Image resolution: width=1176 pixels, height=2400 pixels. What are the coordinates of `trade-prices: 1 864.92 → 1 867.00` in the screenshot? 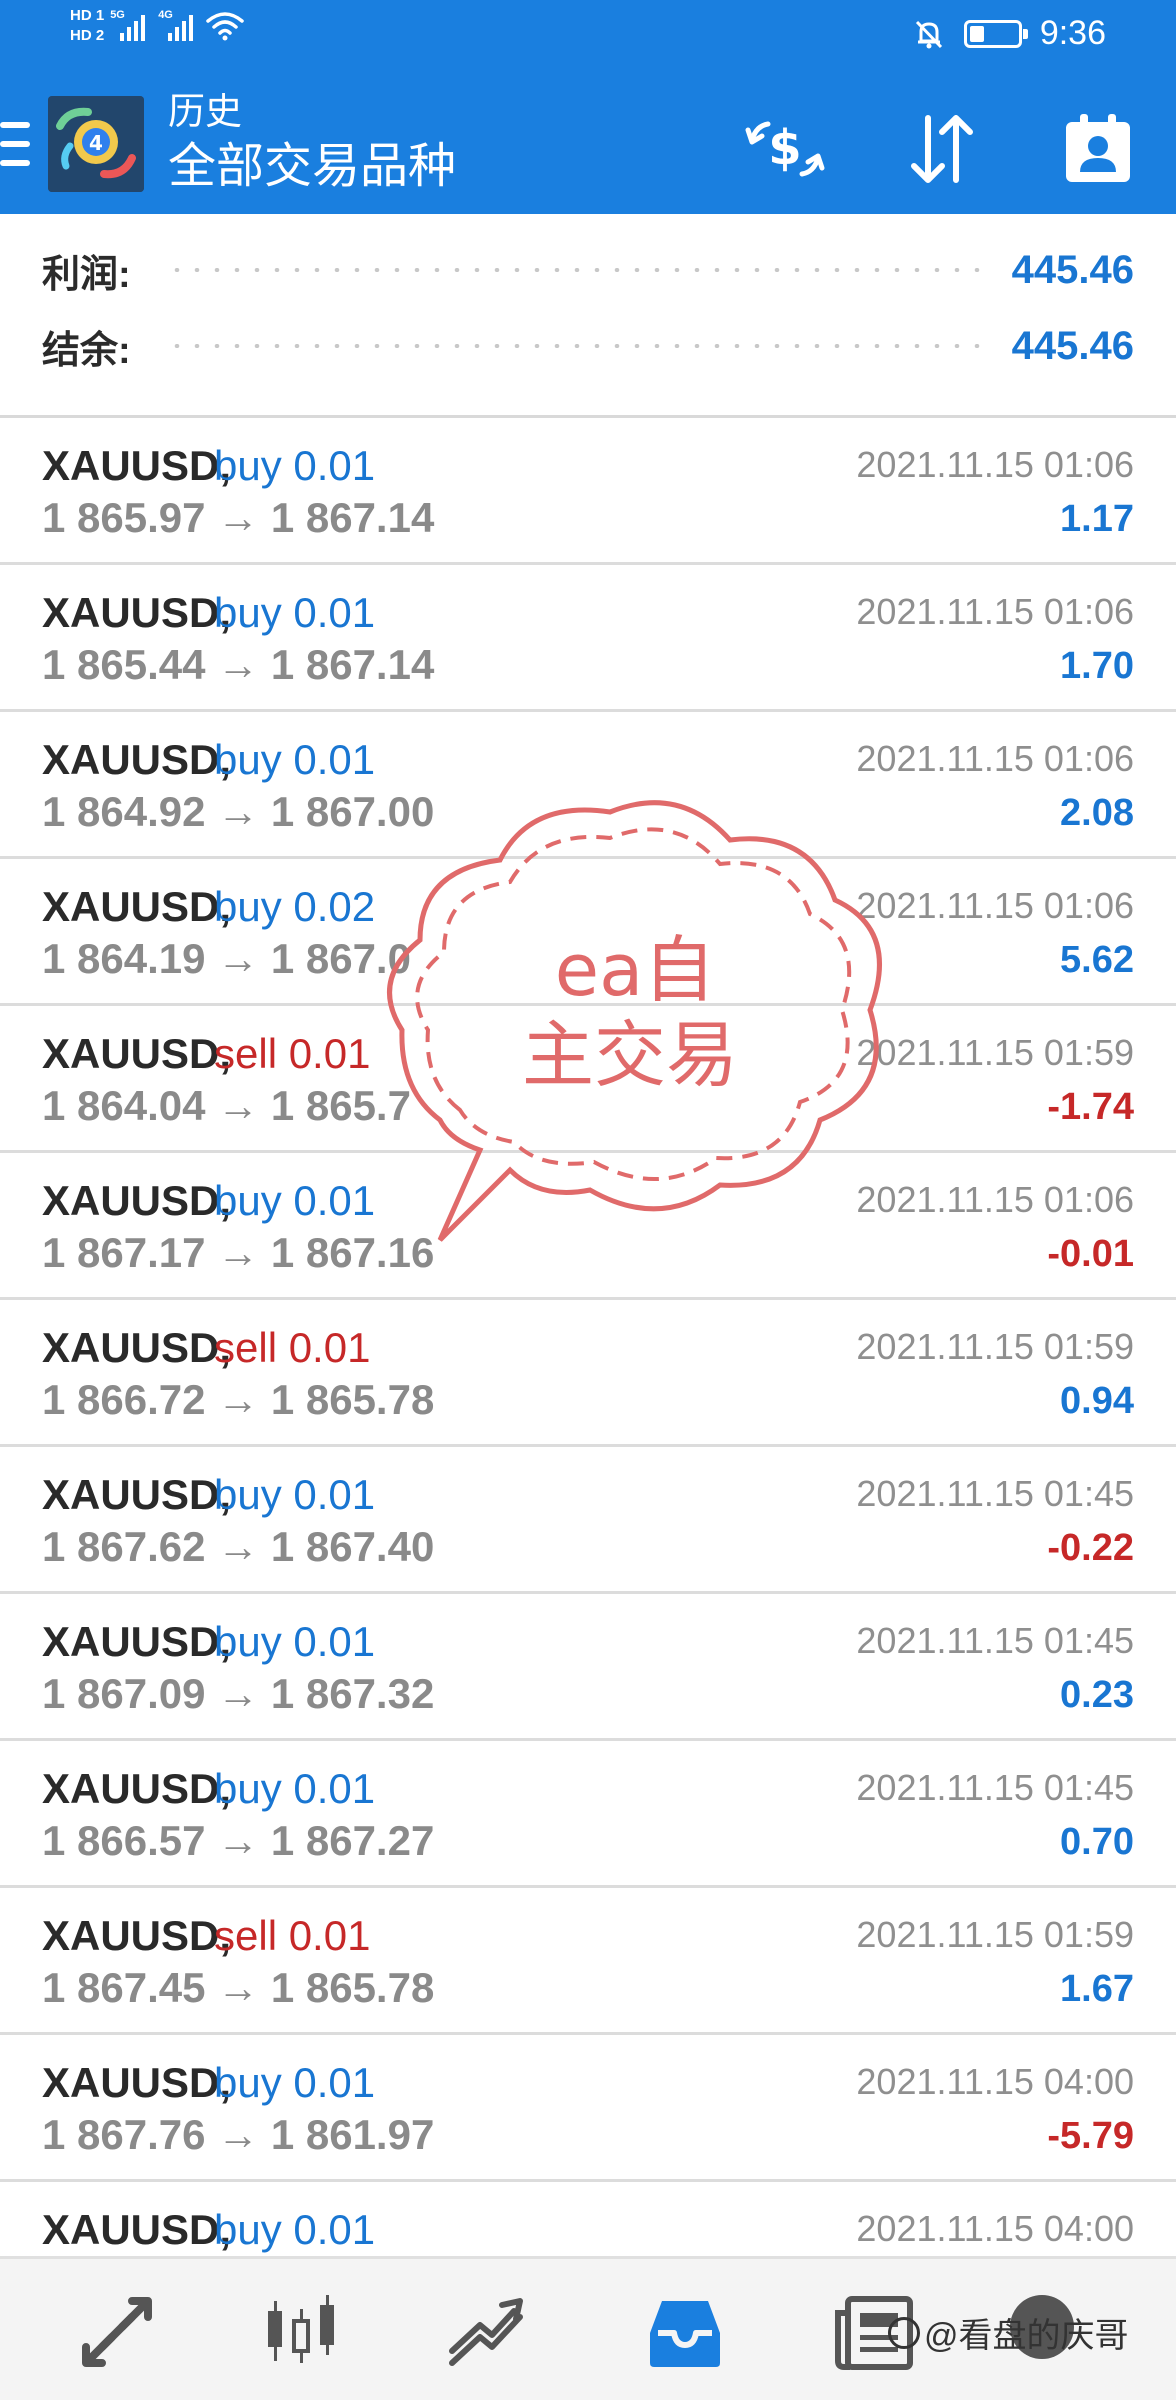 It's located at (238, 811).